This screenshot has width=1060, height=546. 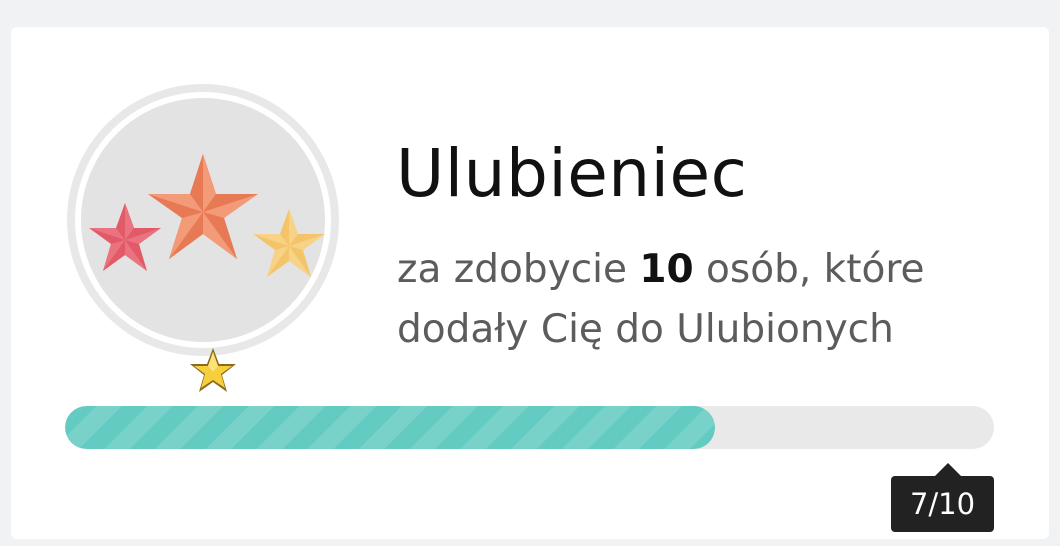 What do you see at coordinates (666, 269) in the screenshot?
I see `description-count: 10` at bounding box center [666, 269].